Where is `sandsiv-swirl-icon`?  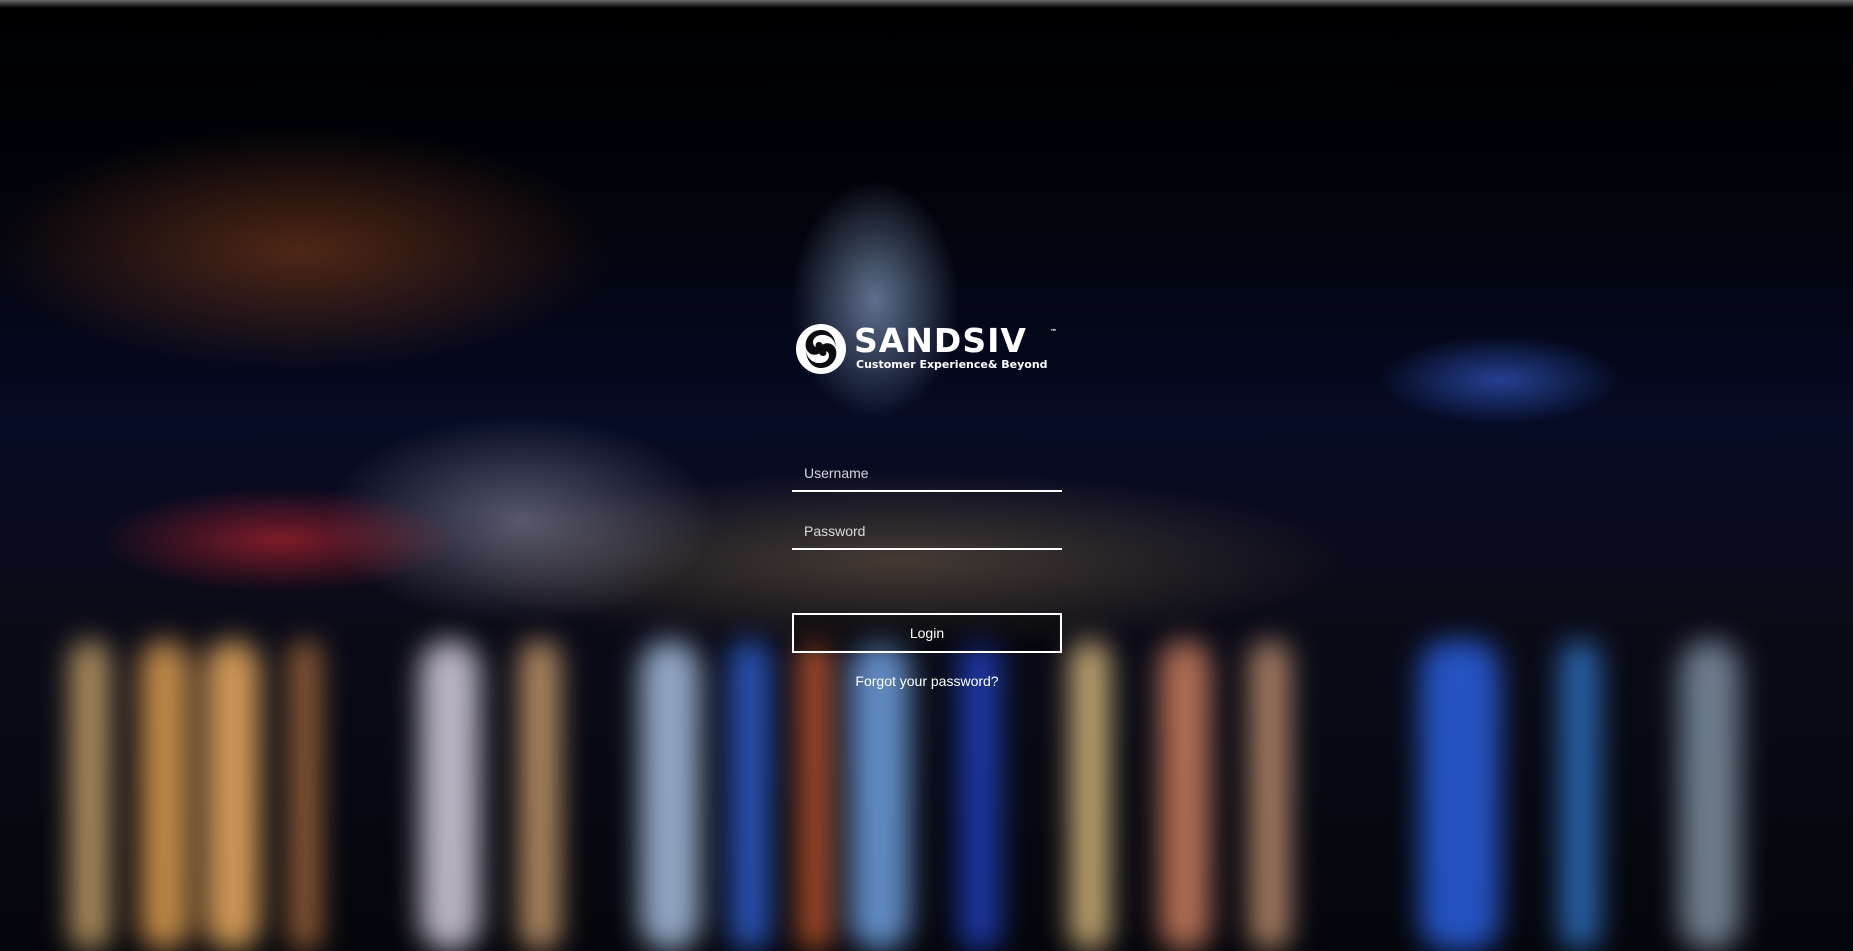 sandsiv-swirl-icon is located at coordinates (821, 349).